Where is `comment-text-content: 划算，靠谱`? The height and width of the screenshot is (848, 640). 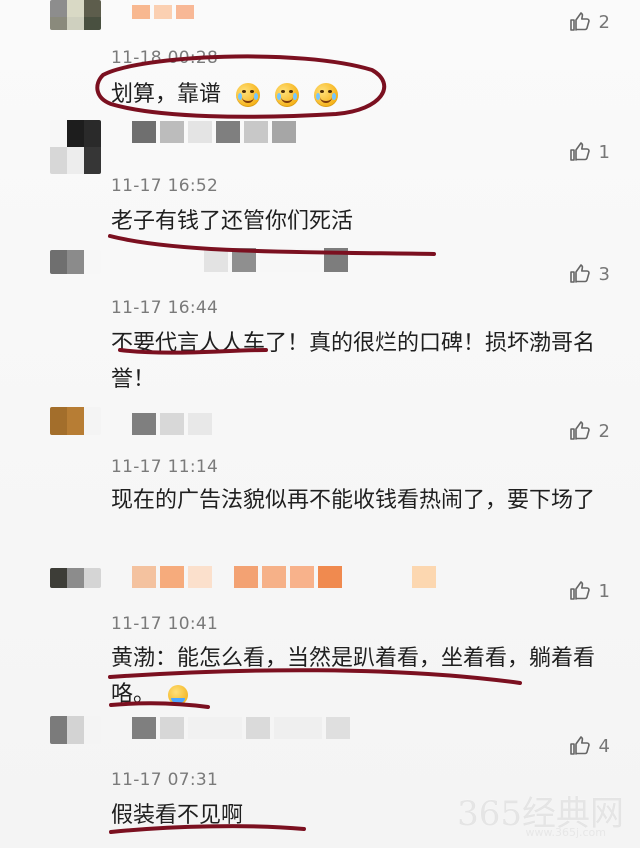 comment-text-content: 划算，靠谱 is located at coordinates (166, 94).